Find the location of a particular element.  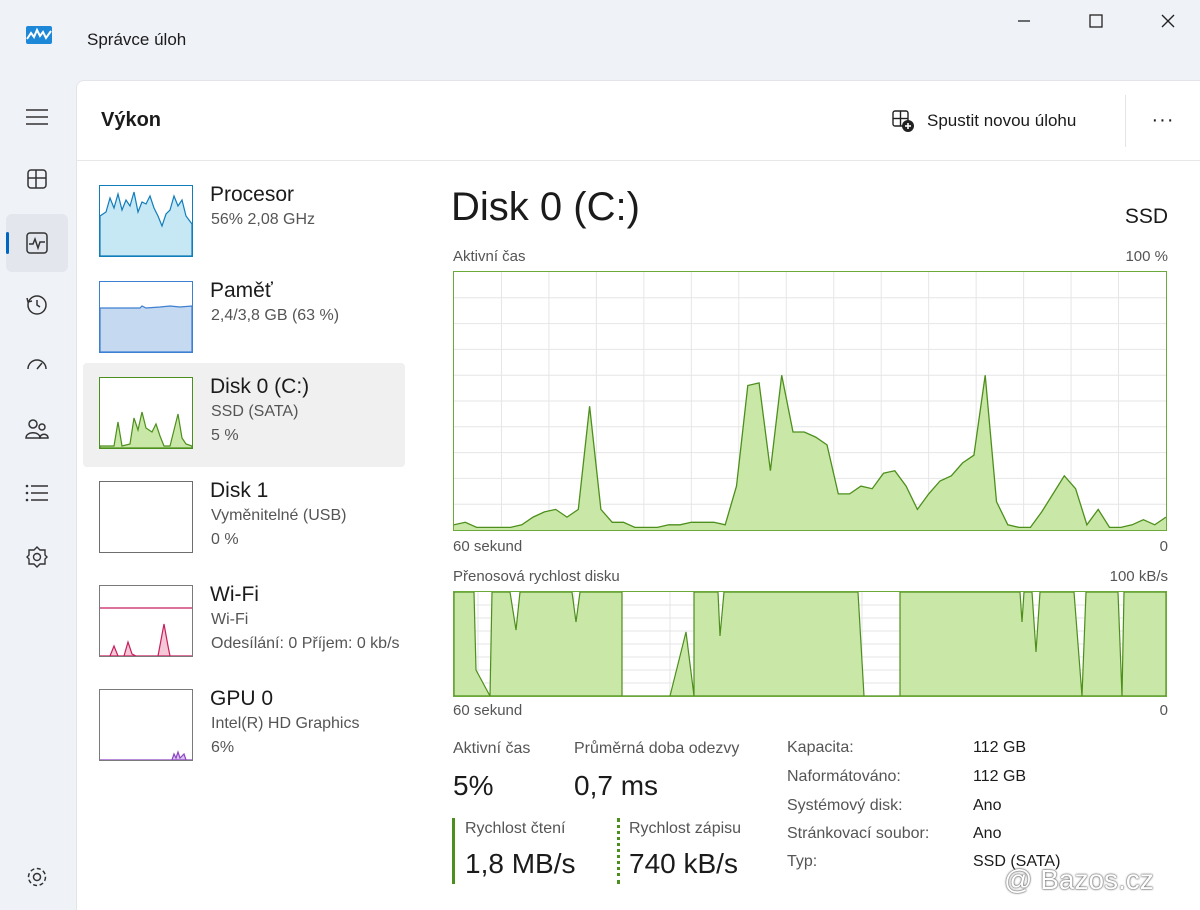

nav-settings is located at coordinates (37, 877).